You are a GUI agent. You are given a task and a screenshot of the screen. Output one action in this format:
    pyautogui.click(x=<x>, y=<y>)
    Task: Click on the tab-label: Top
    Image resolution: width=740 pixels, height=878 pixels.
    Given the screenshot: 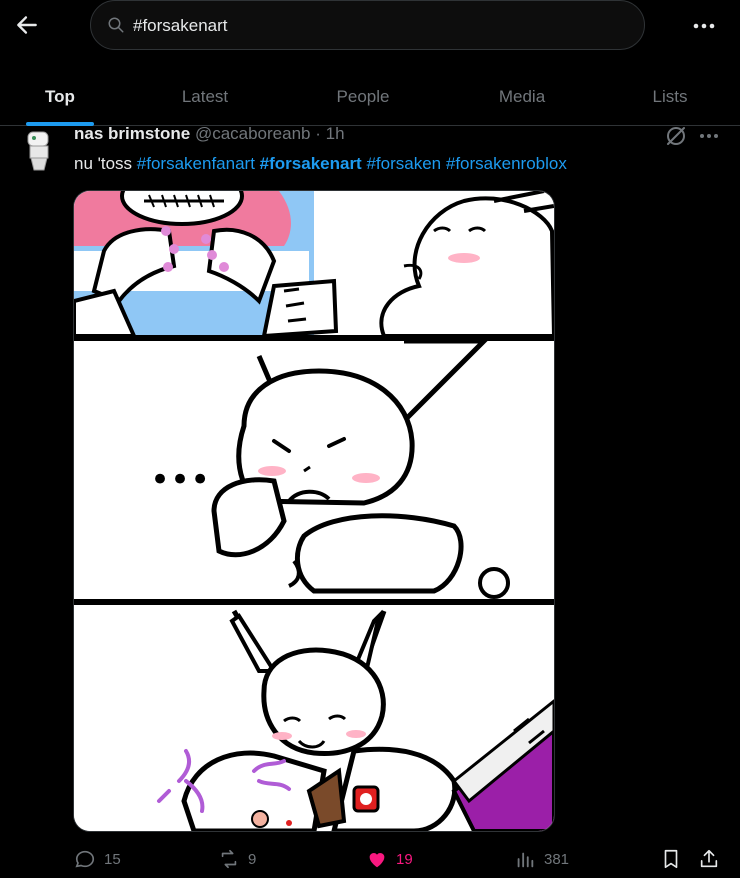 What is the action you would take?
    pyautogui.click(x=60, y=96)
    